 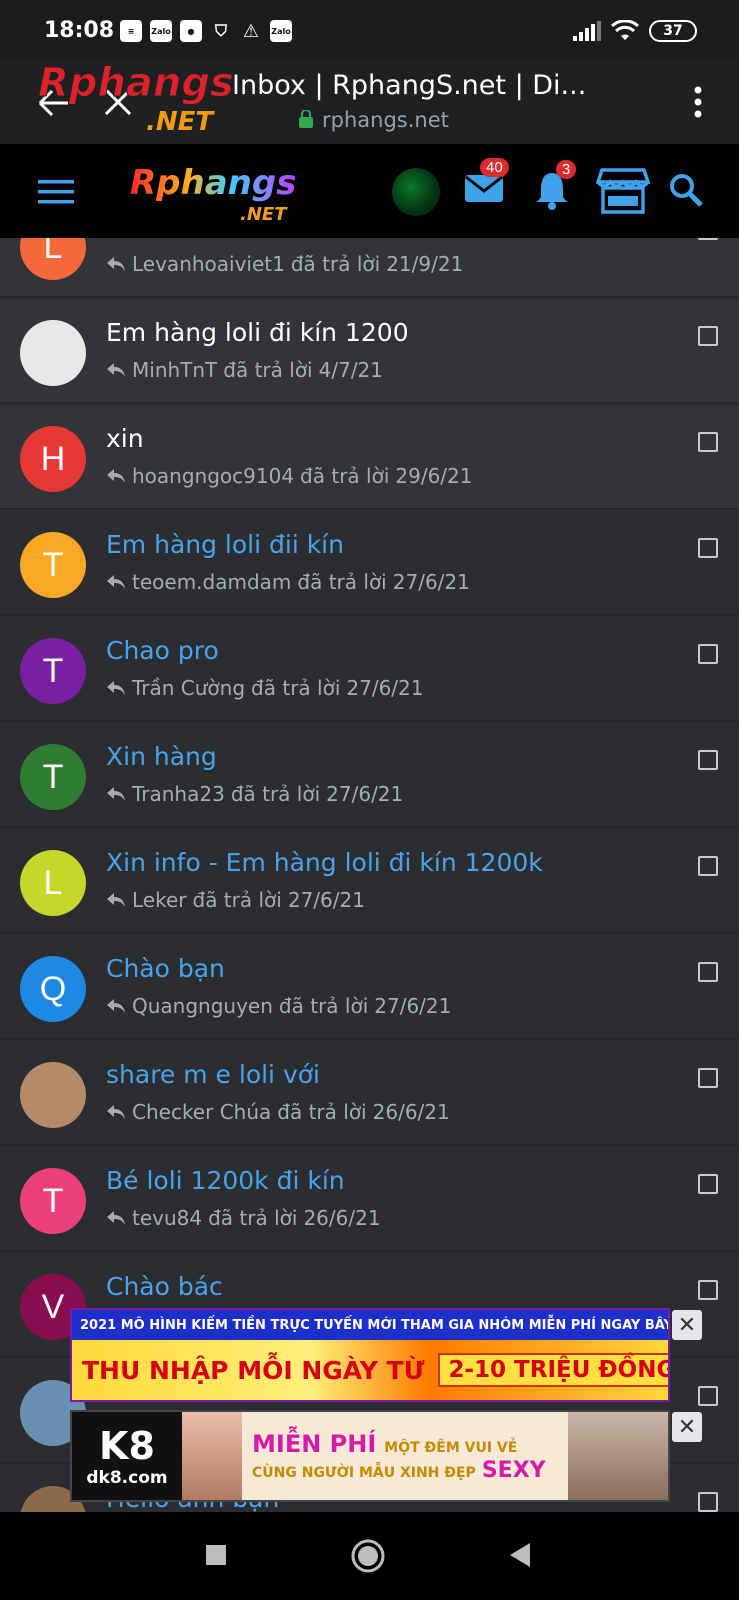 I want to click on notification-icons: ≡ Zalo ● ⛉ ⚠ Zalo, so click(x=206, y=31).